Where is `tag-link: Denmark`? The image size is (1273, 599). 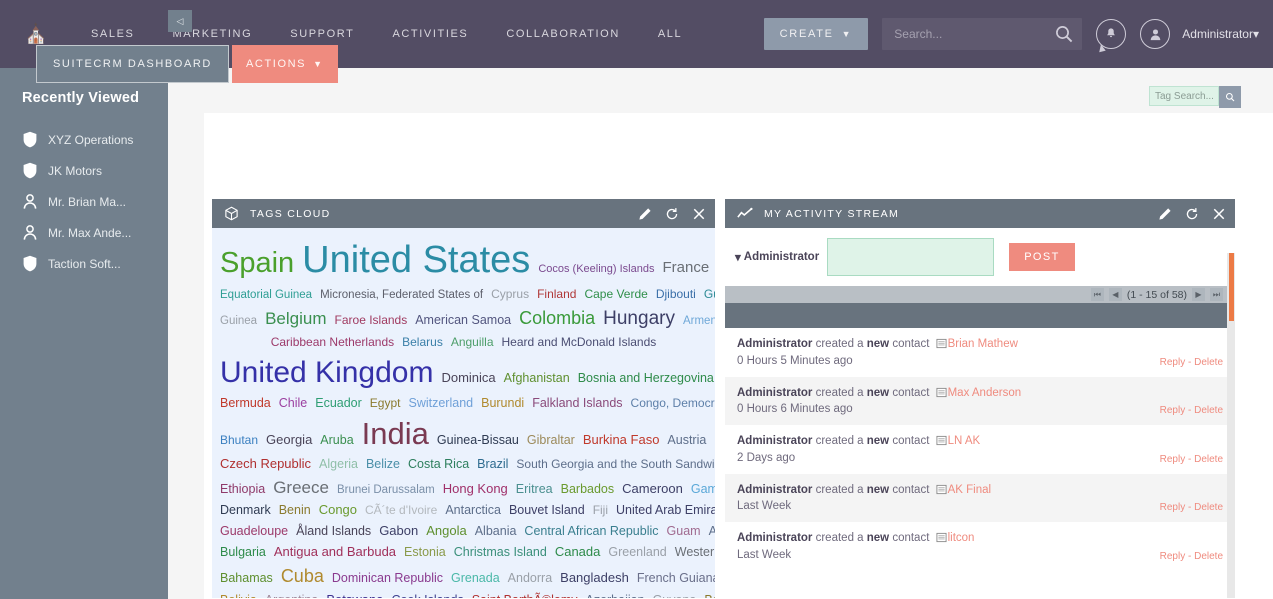 tag-link: Denmark is located at coordinates (245, 510).